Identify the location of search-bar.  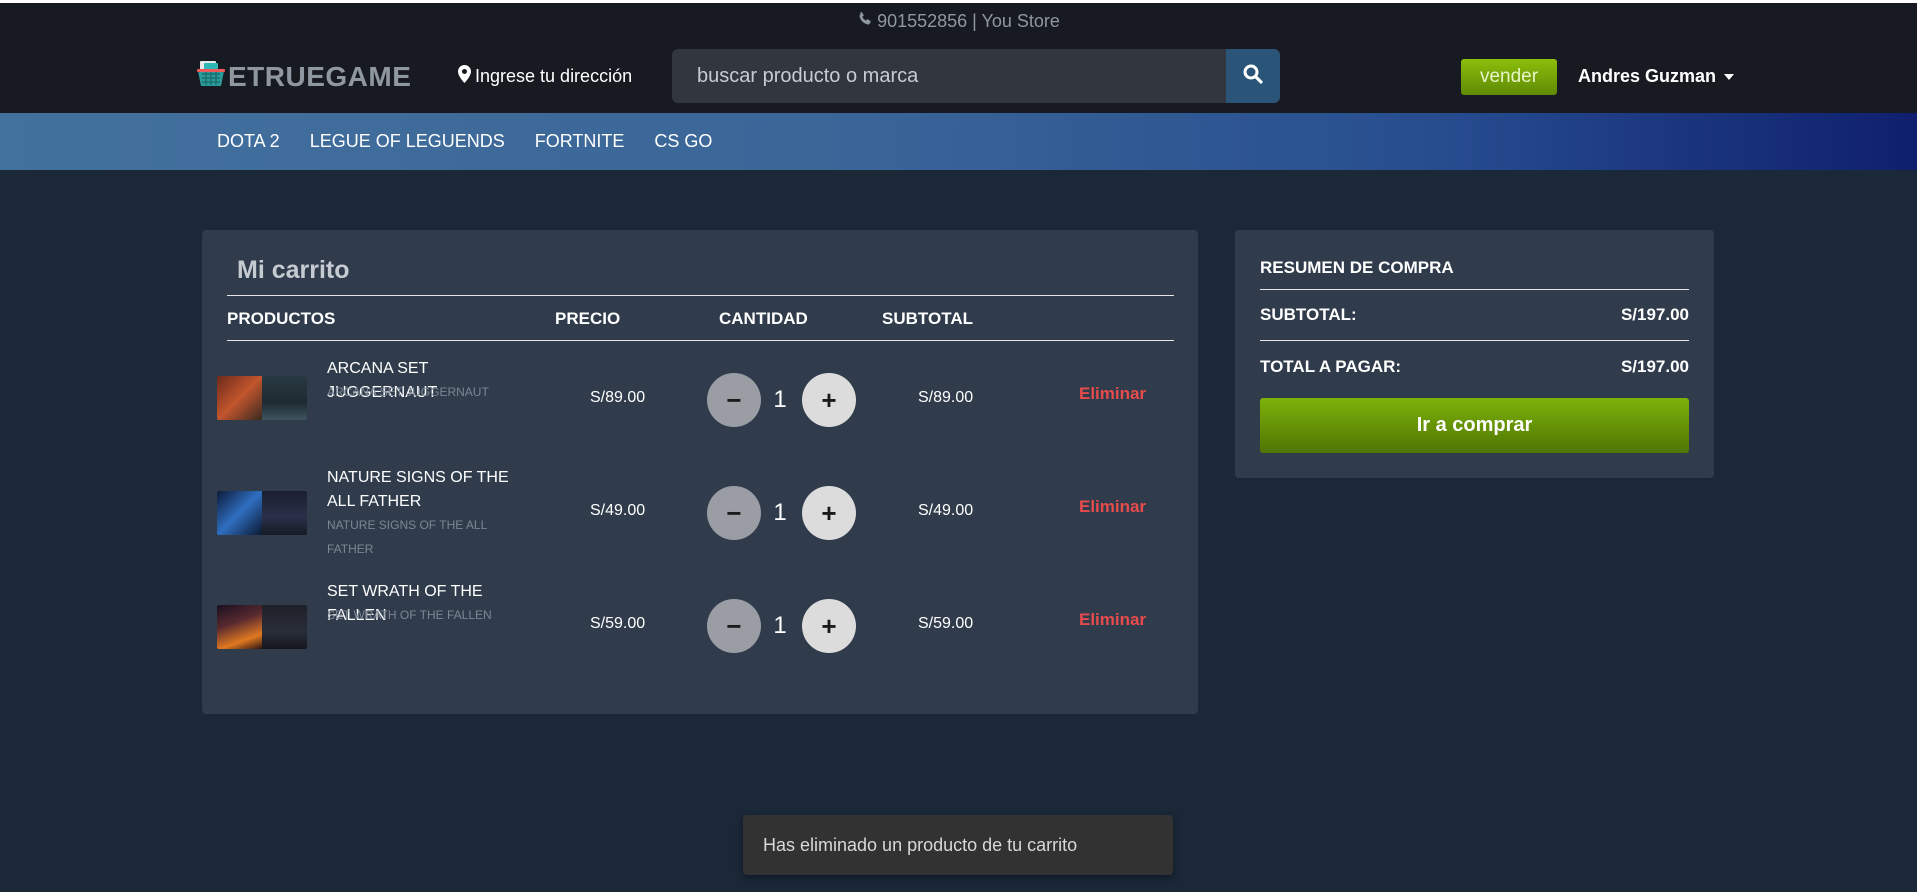
(976, 76).